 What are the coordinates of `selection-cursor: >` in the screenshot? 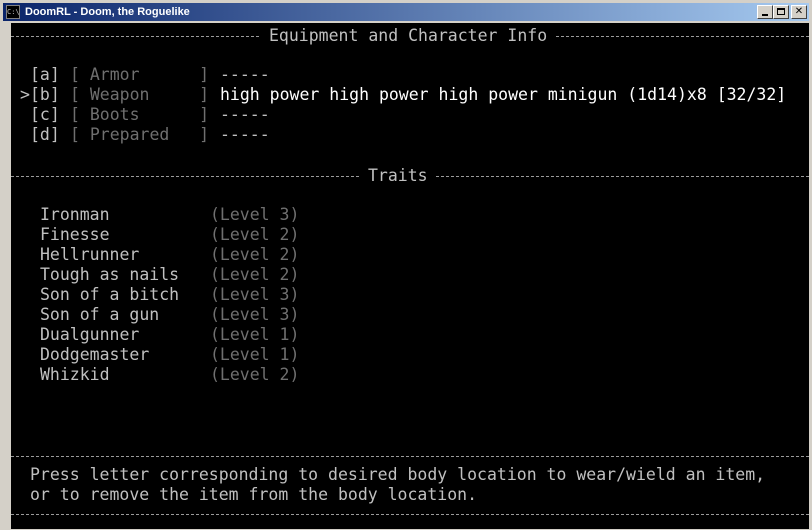 It's located at (25, 94).